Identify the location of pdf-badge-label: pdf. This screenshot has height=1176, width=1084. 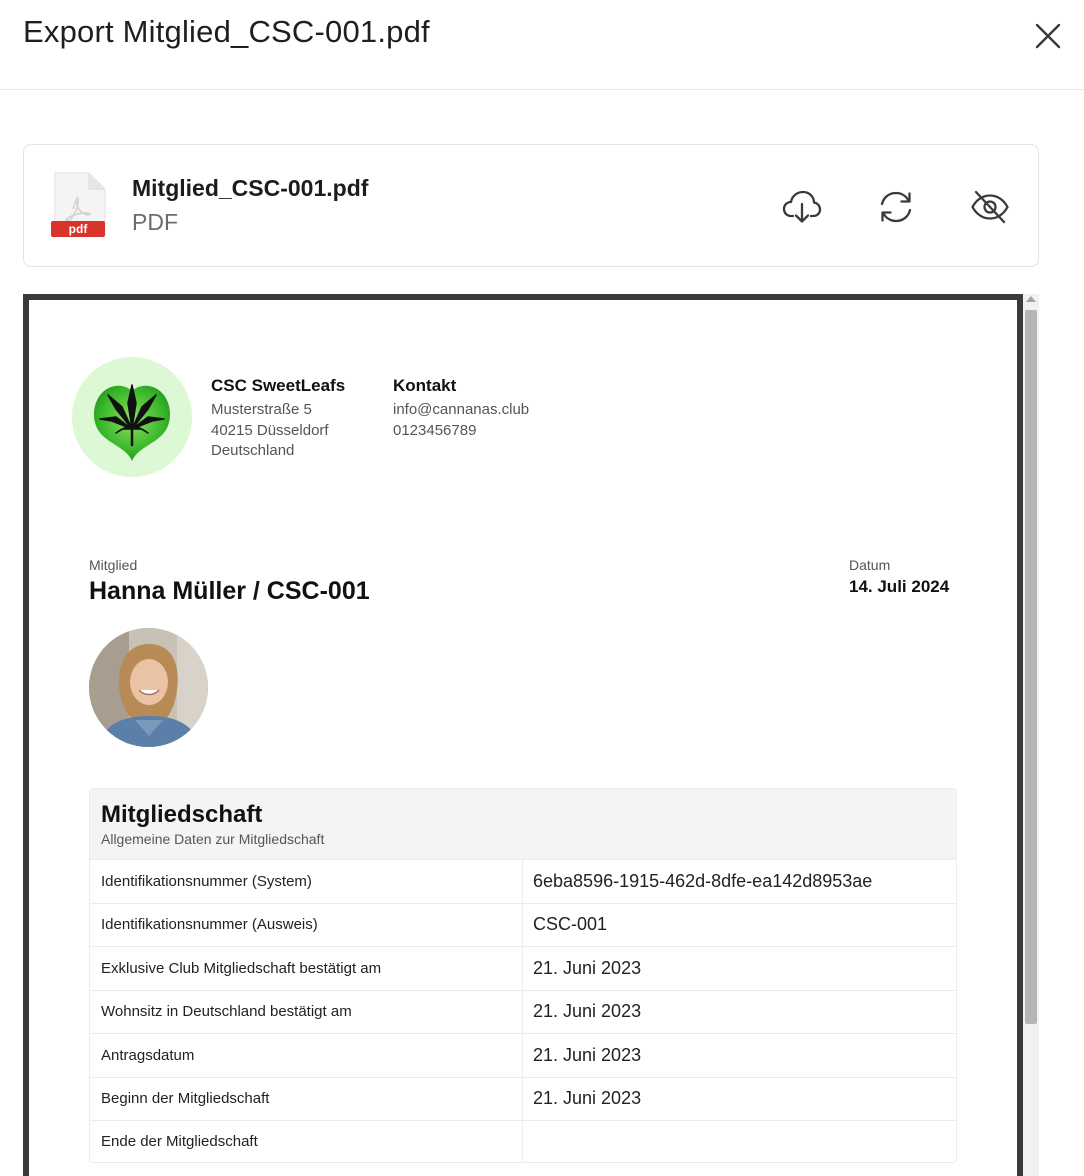
(79, 229).